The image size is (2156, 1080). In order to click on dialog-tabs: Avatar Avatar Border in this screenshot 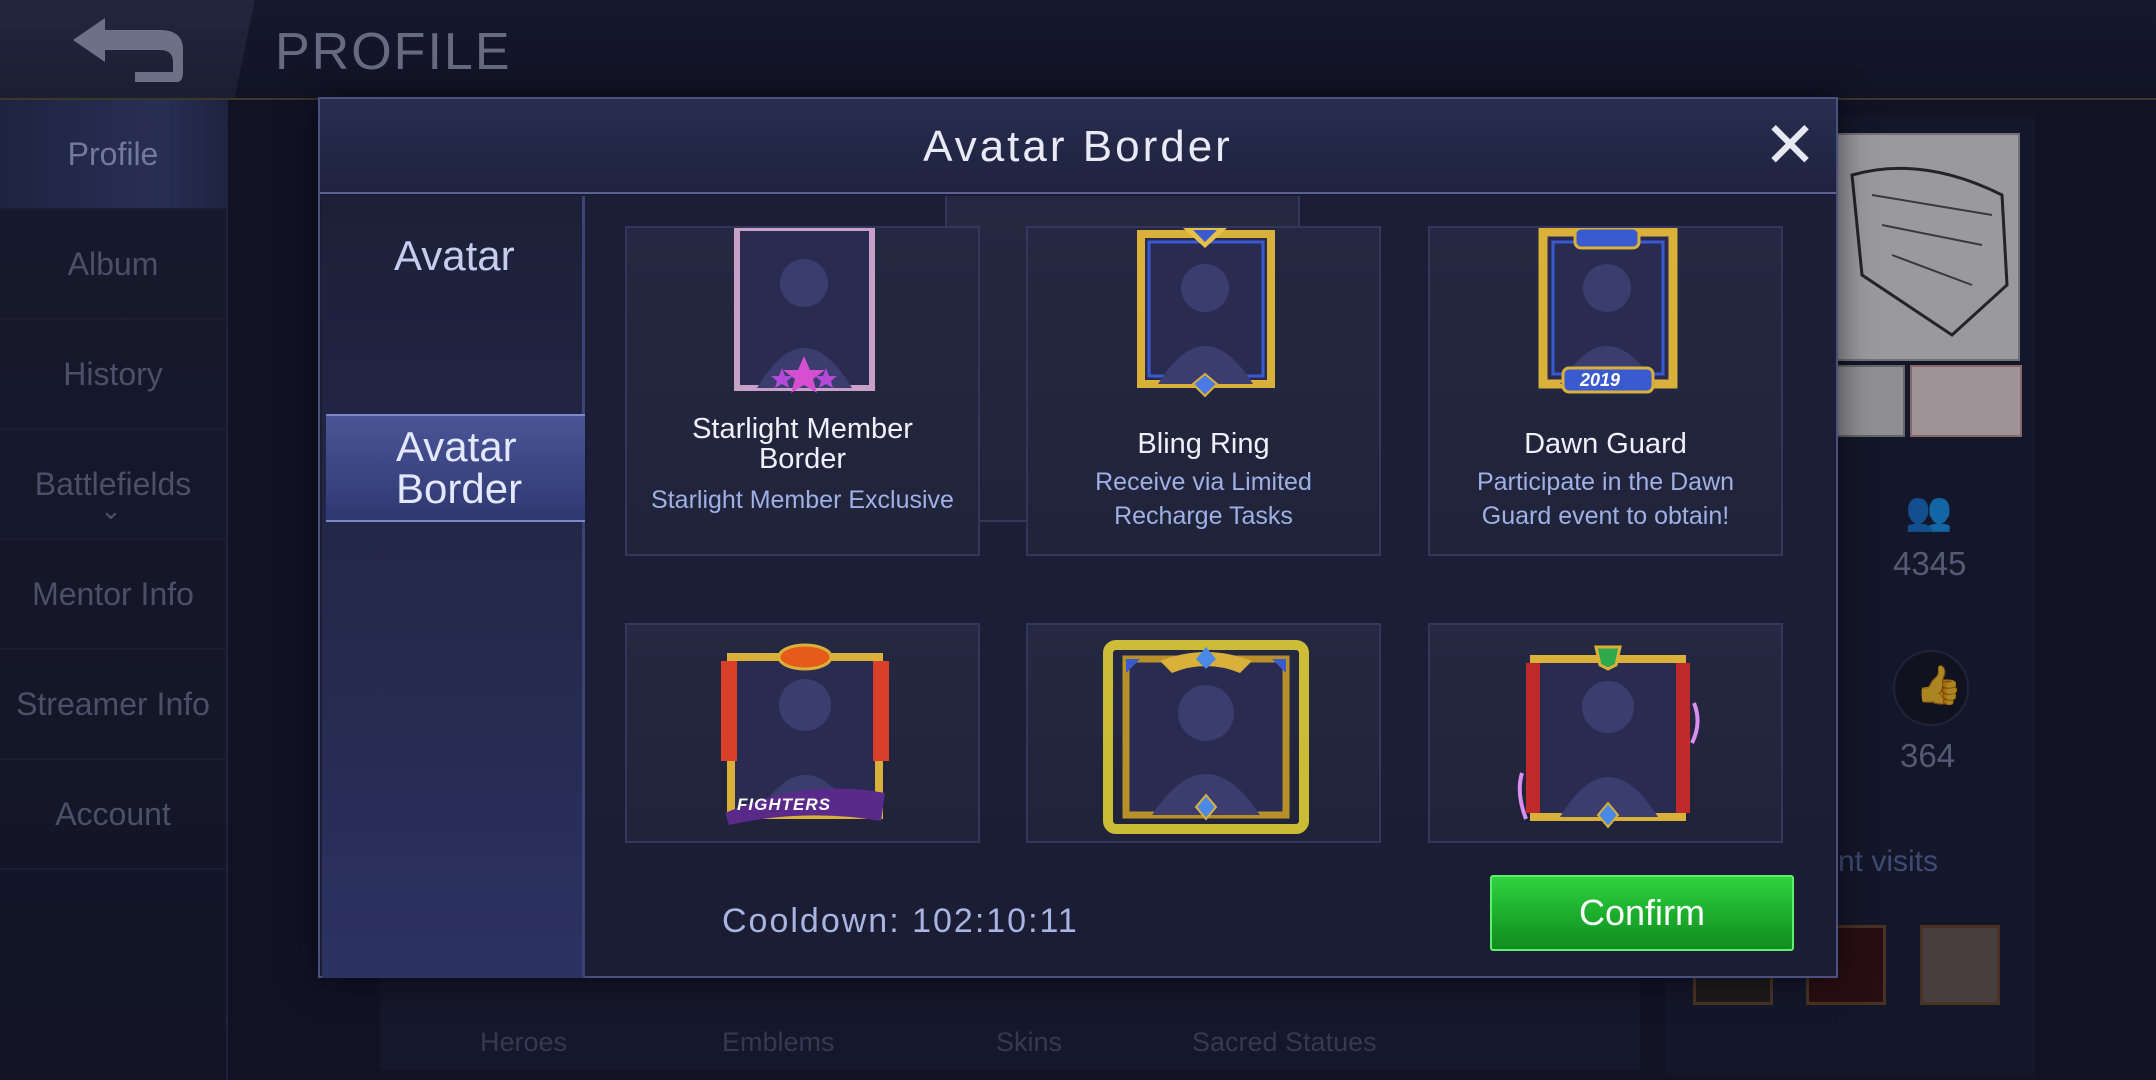, I will do `click(453, 587)`.